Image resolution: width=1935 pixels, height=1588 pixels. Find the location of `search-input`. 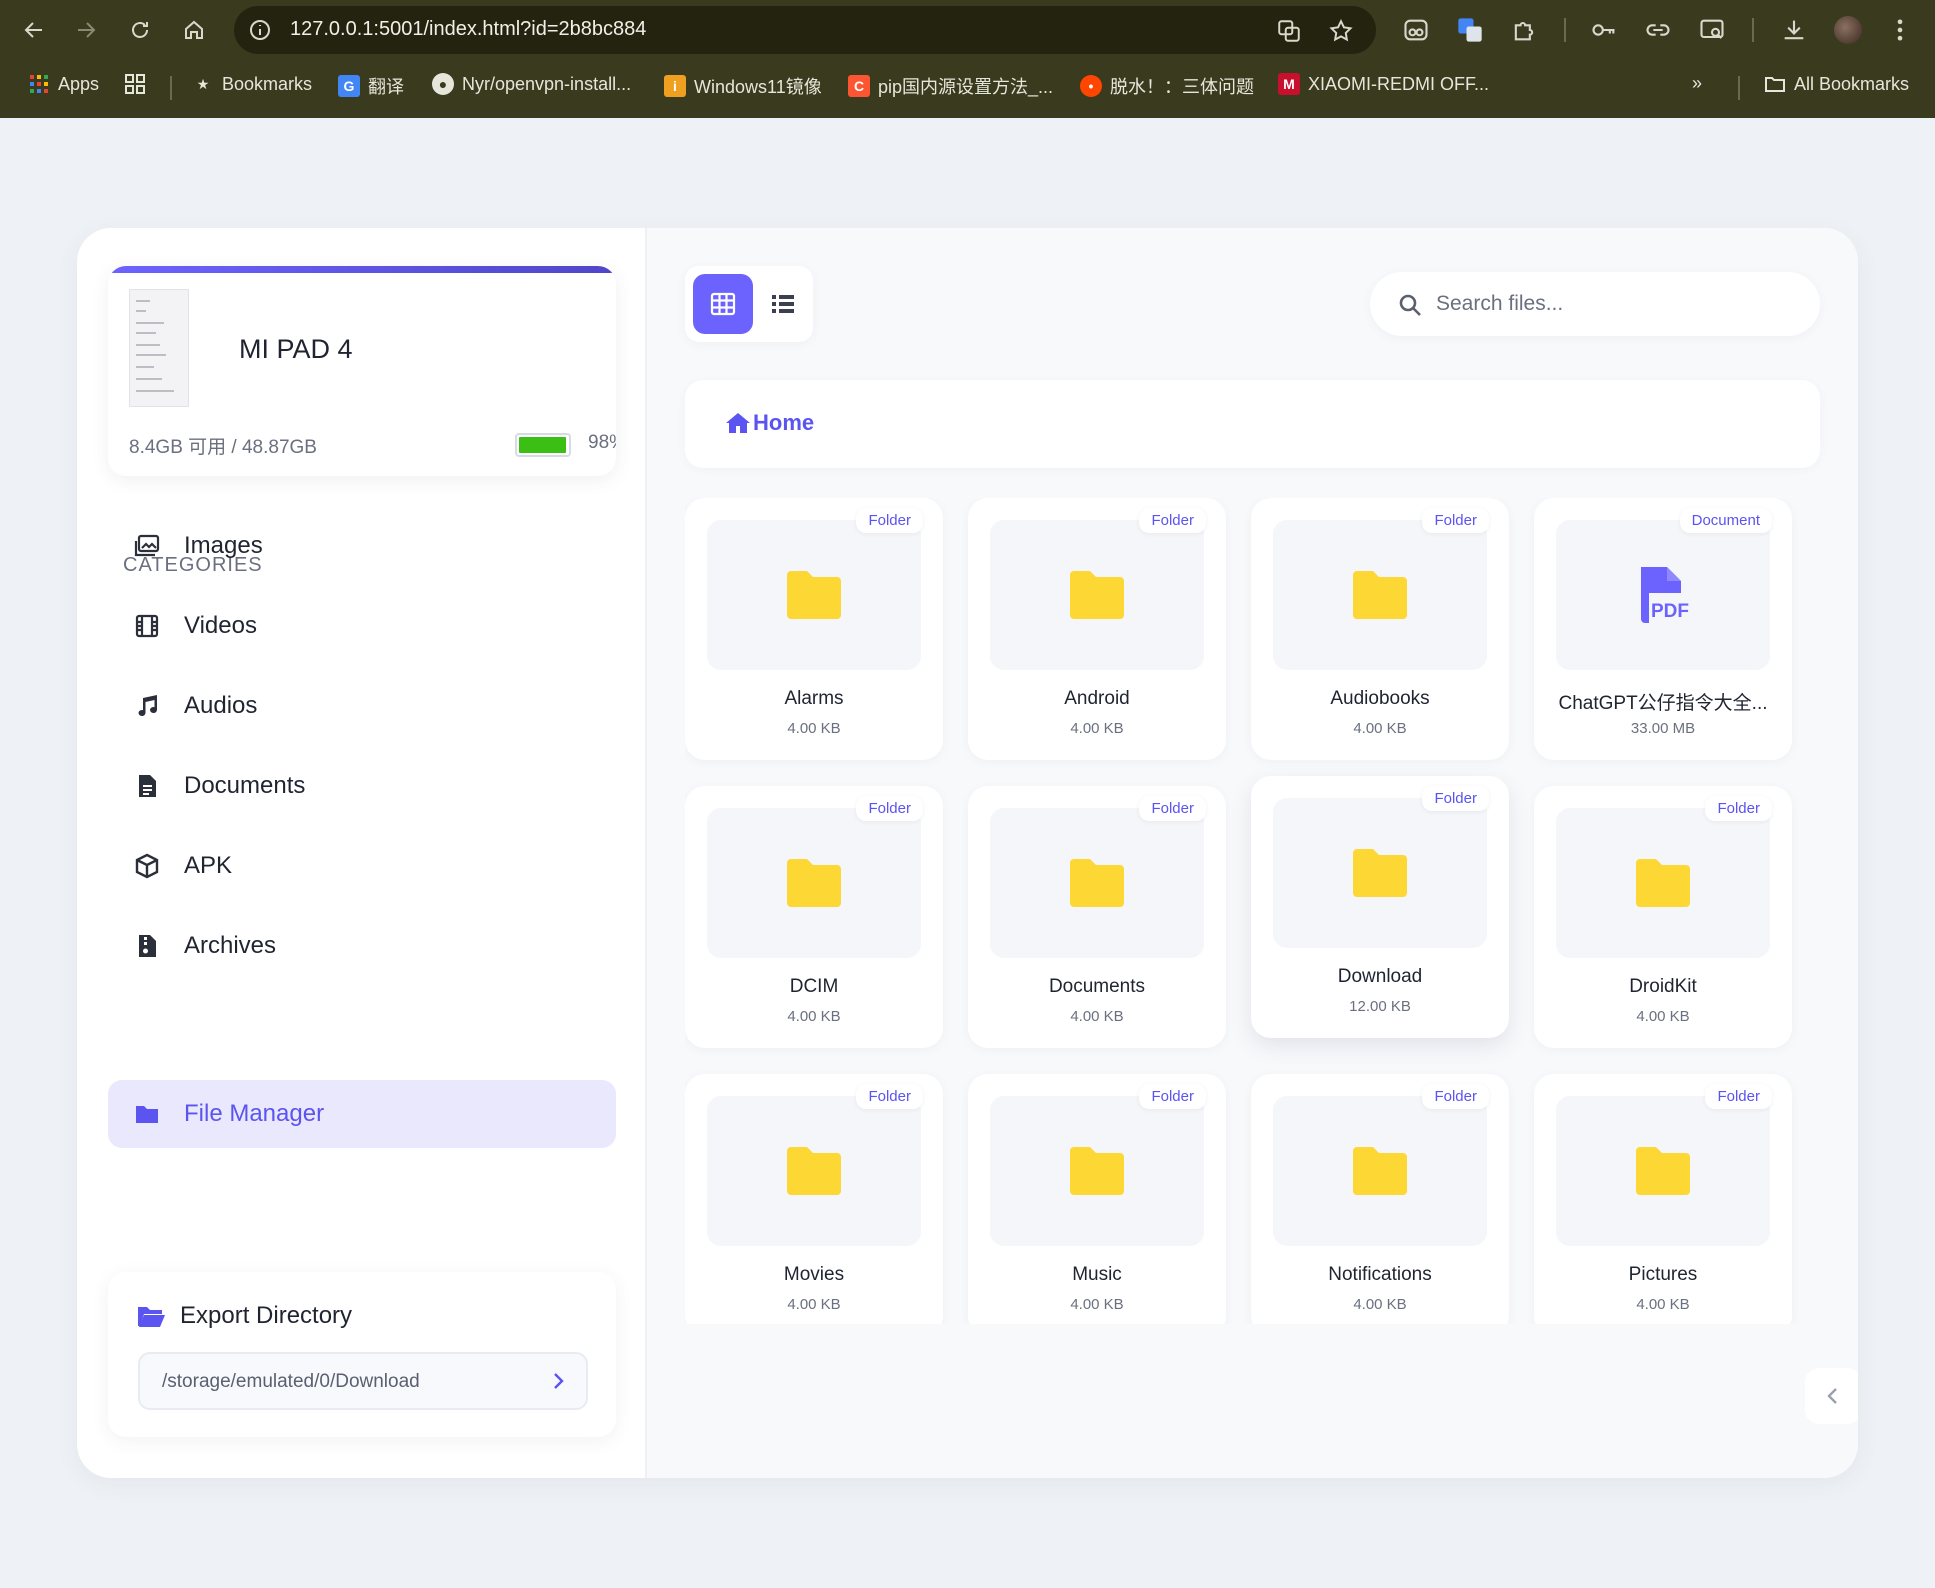

search-input is located at coordinates (1616, 304).